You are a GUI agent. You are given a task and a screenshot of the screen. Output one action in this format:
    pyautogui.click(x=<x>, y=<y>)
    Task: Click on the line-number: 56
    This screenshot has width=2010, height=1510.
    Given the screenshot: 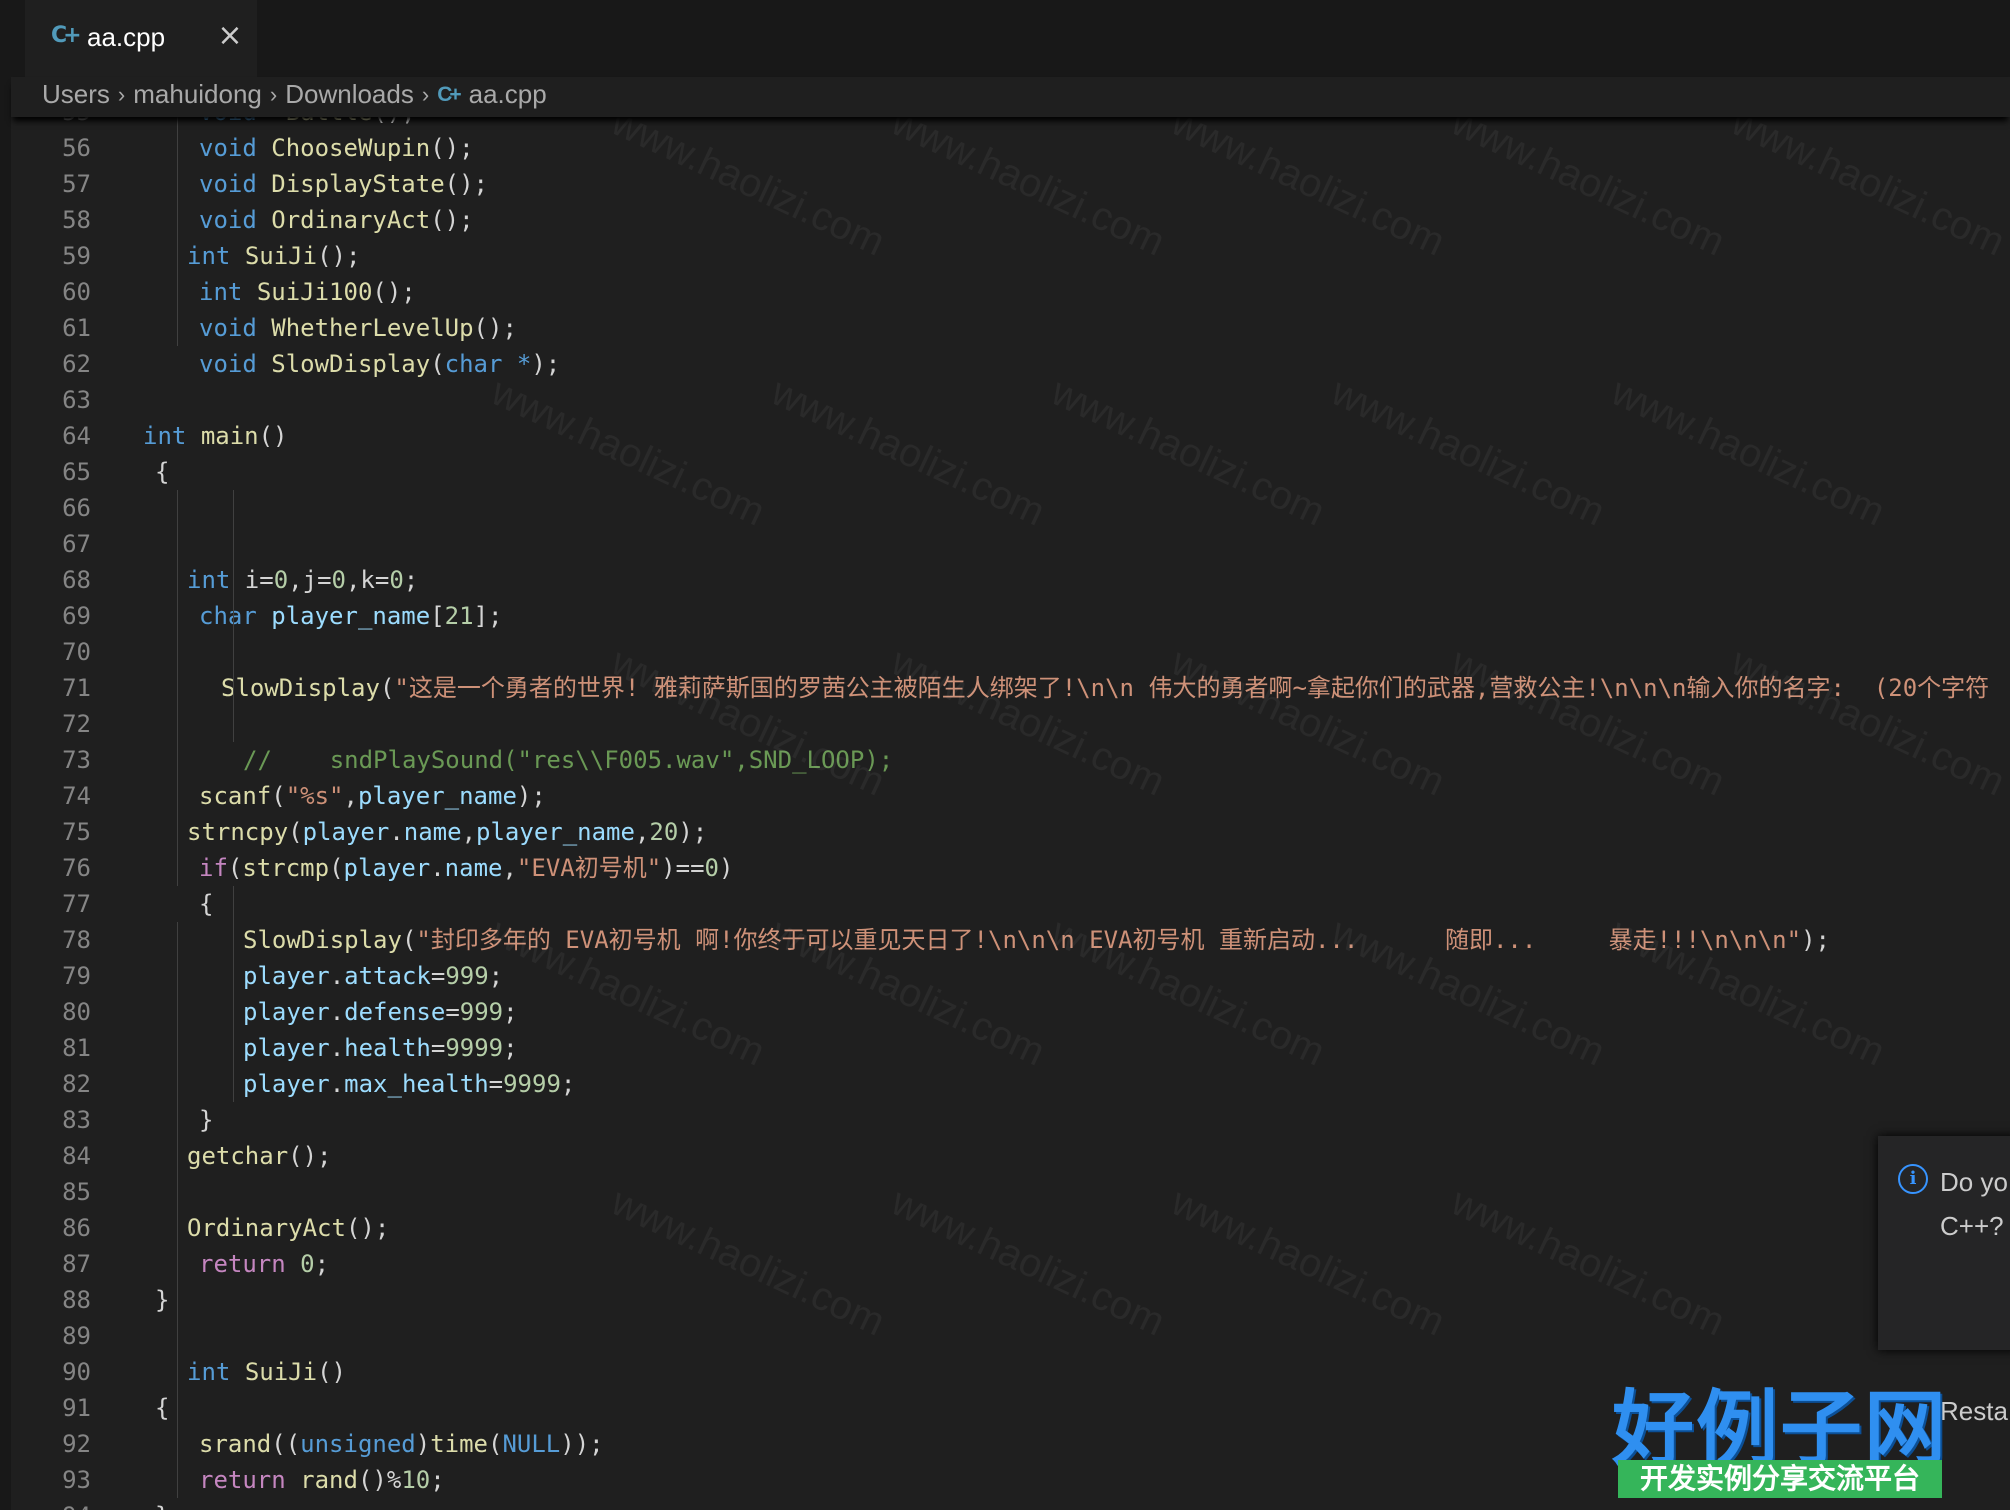 What is the action you would take?
    pyautogui.click(x=76, y=148)
    